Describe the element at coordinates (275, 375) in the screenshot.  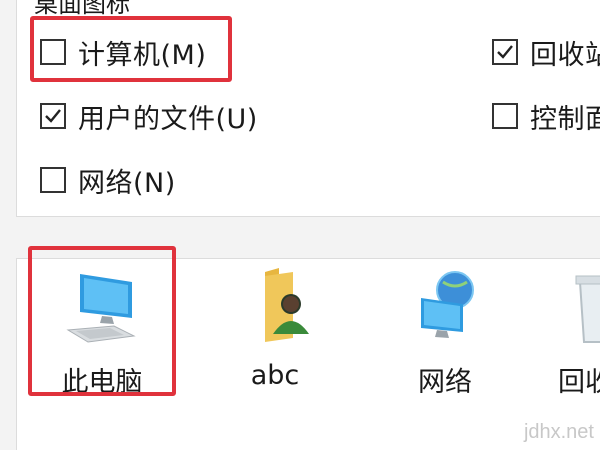
I see `icon-label: abc` at that location.